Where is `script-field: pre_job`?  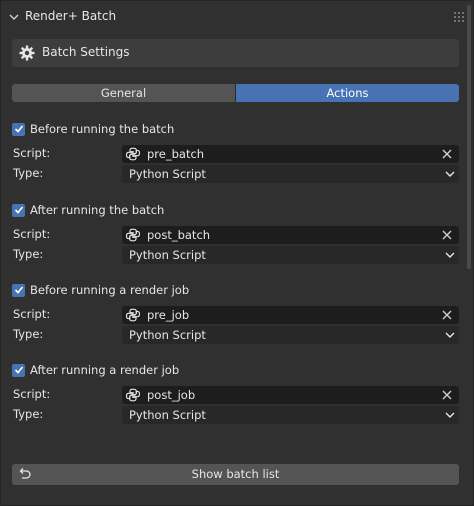 script-field: pre_job is located at coordinates (290, 315).